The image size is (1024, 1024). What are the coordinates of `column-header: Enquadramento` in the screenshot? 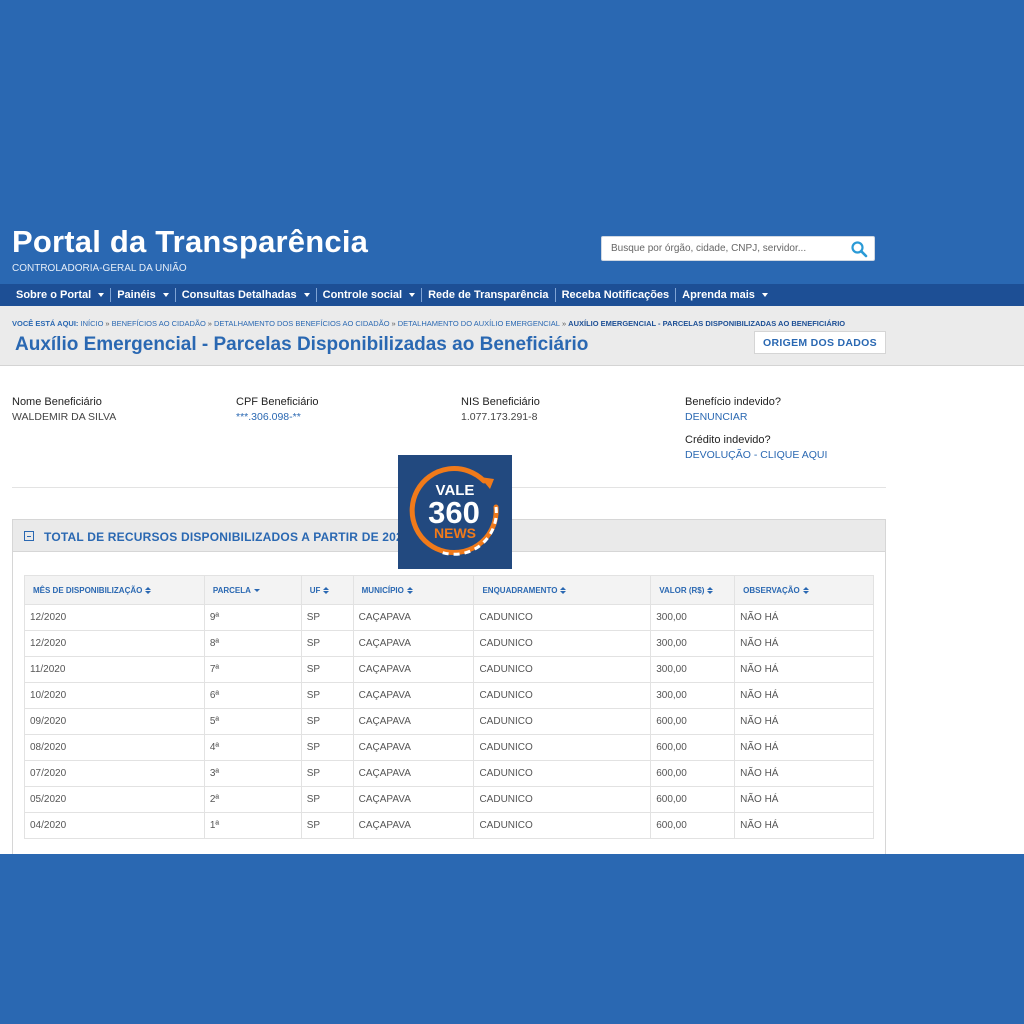 It's located at (562, 590).